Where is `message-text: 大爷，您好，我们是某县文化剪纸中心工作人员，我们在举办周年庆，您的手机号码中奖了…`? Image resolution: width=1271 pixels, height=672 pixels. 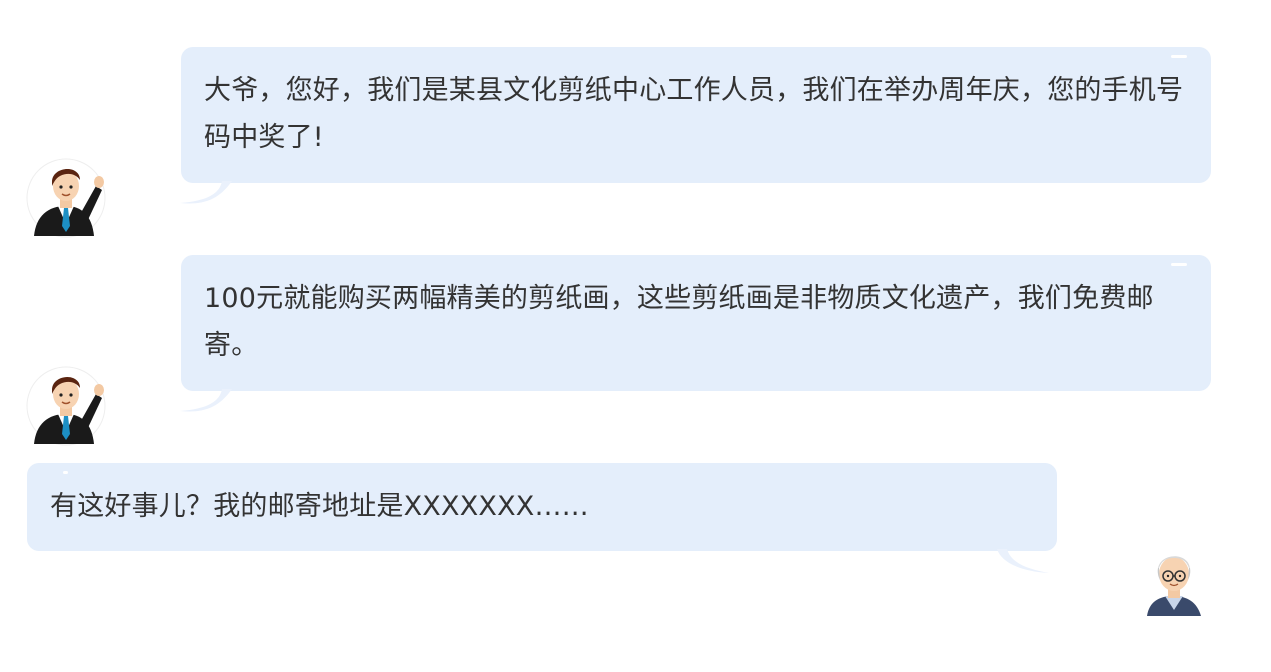 message-text: 大爷，您好，我们是某县文化剪纸中心工作人员，我们在举办周年庆，您的手机号码中奖了… is located at coordinates (694, 114).